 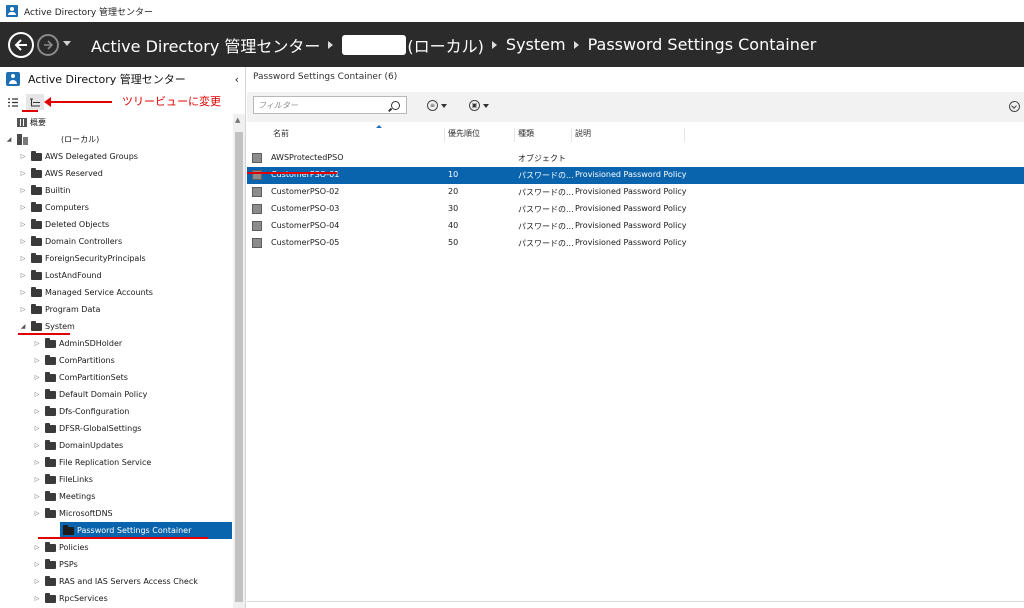 I want to click on tree-item: ▷ FileLinks, so click(x=116, y=479).